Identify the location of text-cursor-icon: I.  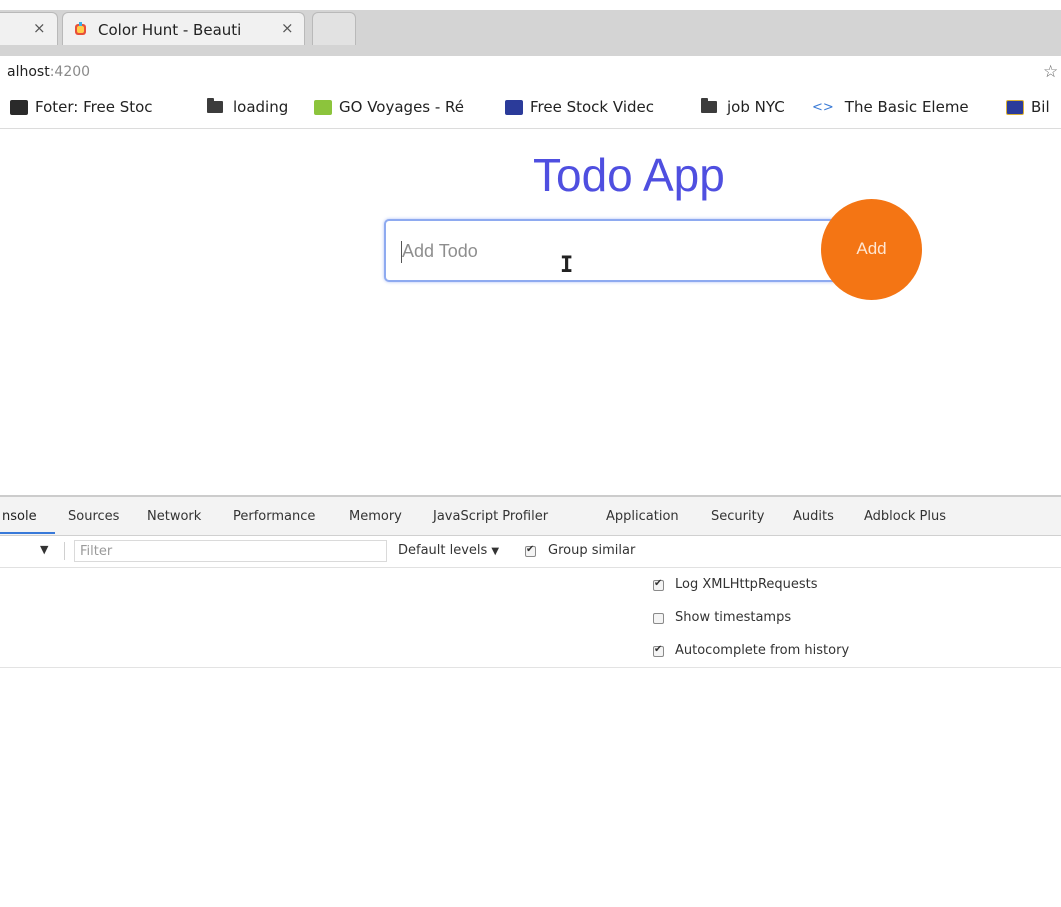
(567, 265).